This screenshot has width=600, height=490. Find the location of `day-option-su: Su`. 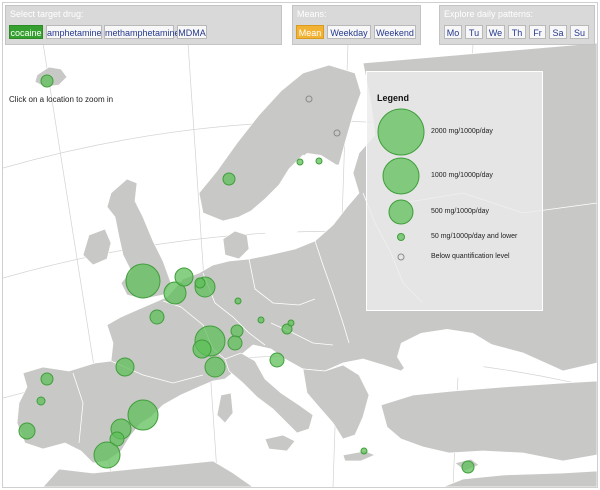

day-option-su: Su is located at coordinates (579, 32).